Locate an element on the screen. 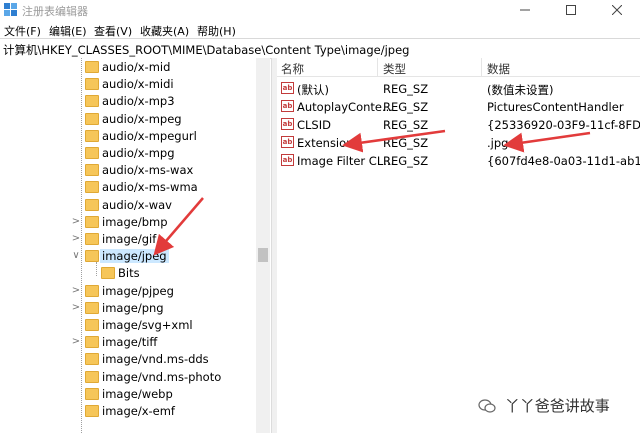  maximize-icon is located at coordinates (571, 10).